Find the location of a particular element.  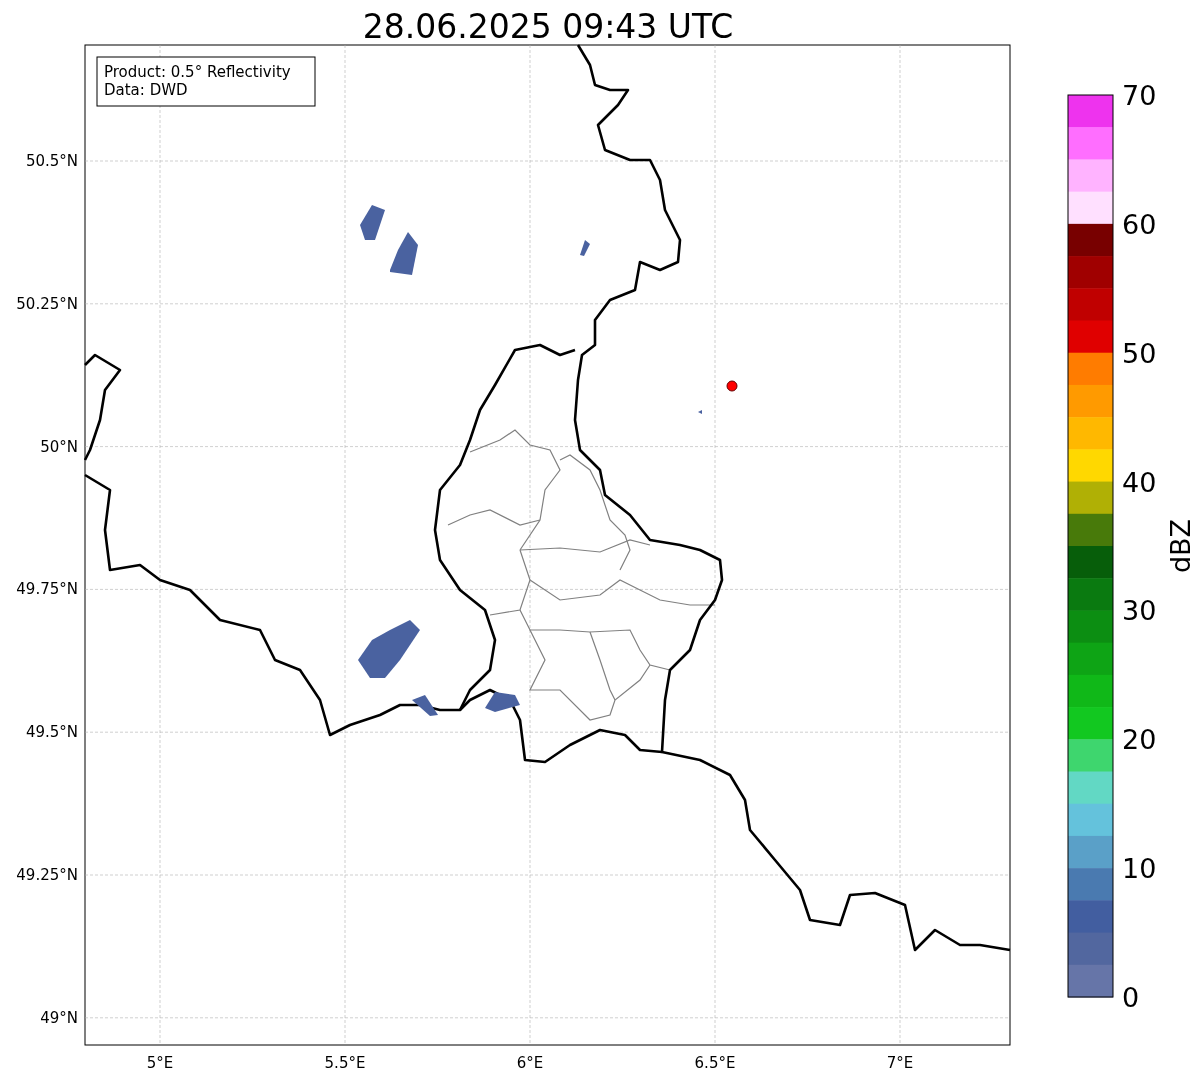

longitude-tick-label: 7°E is located at coordinates (900, 1063).